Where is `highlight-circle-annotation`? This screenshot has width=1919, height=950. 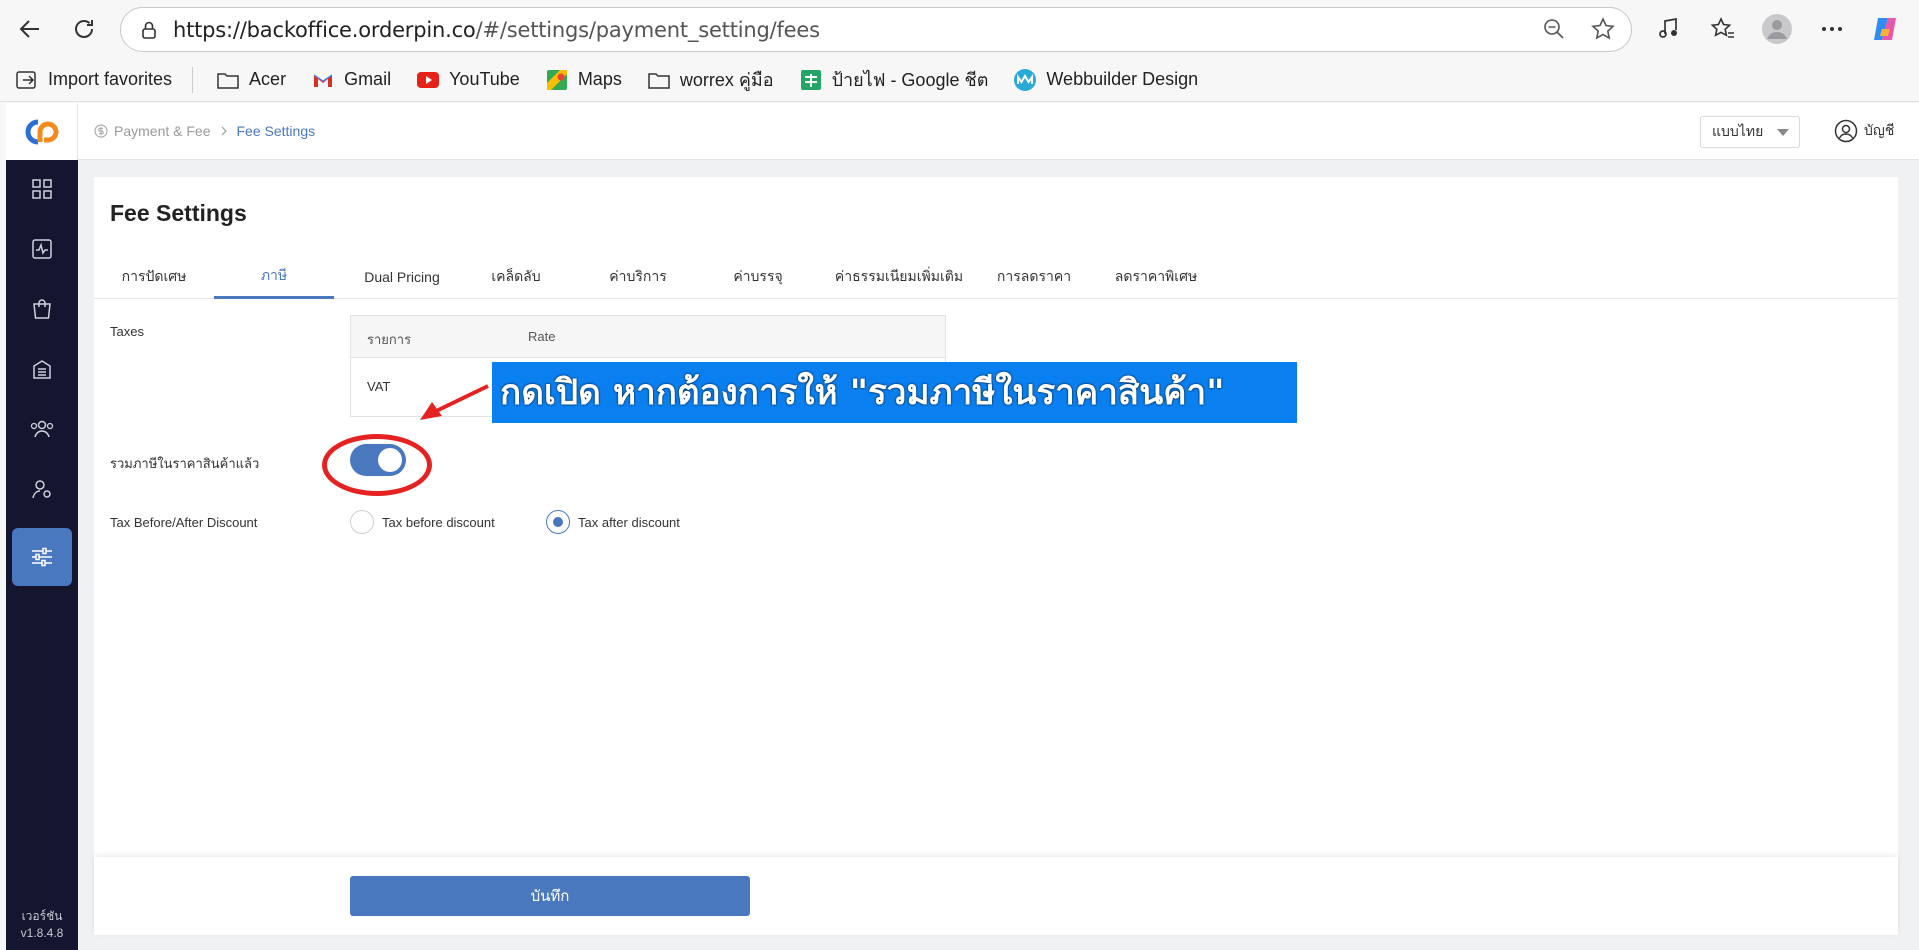
highlight-circle-annotation is located at coordinates (377, 465).